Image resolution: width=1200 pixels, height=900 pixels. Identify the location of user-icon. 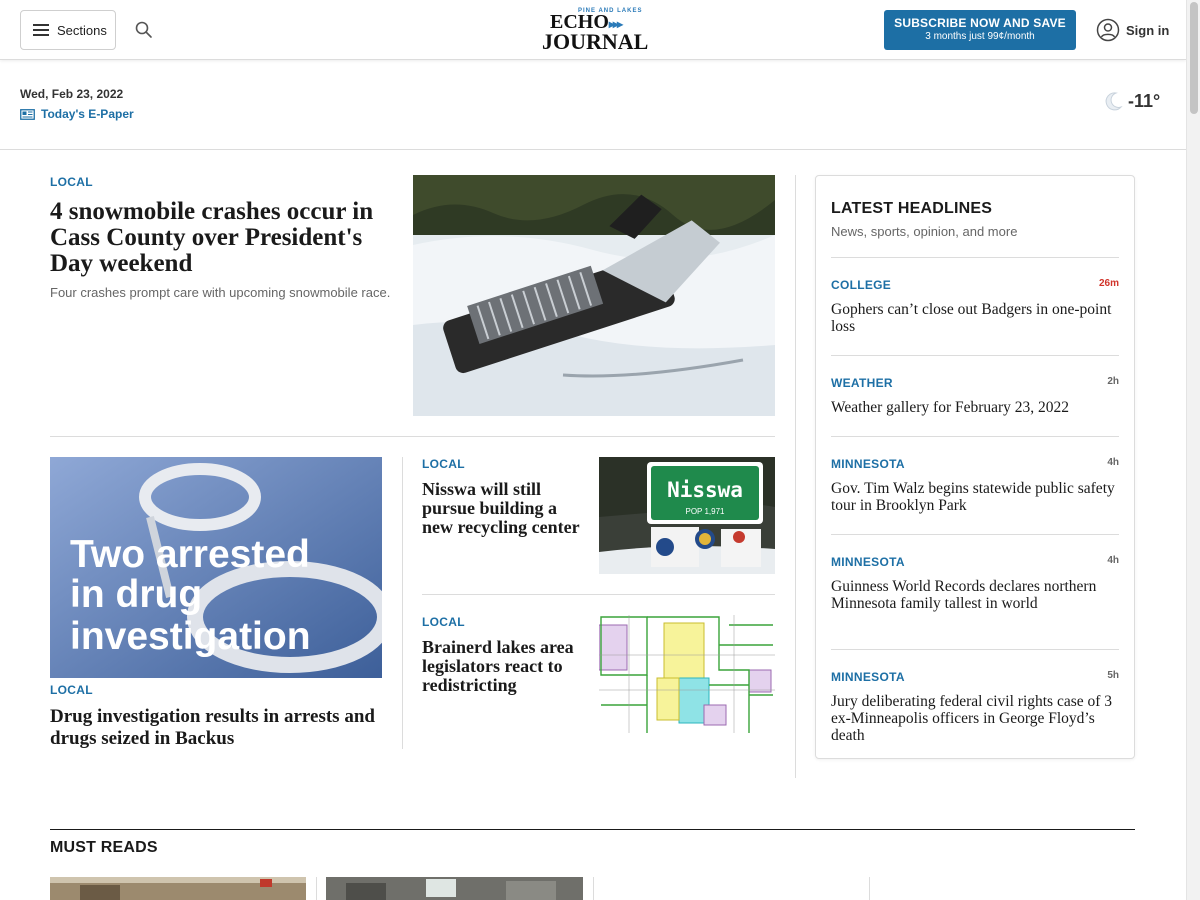
(1108, 30).